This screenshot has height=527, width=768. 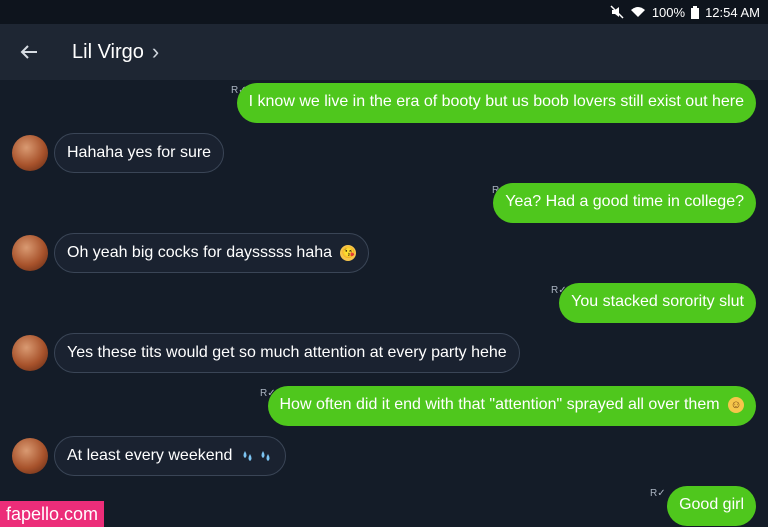 I want to click on message-text: At least every weekend, so click(x=150, y=455).